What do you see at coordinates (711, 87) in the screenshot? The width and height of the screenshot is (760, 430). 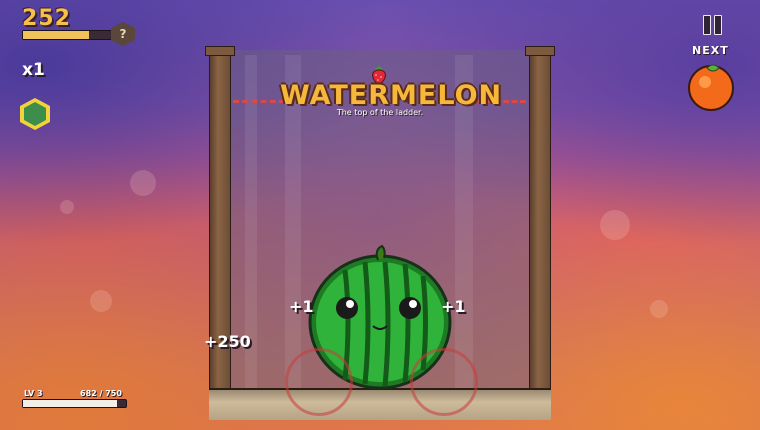 I see `next-fruit-orange-icon` at bounding box center [711, 87].